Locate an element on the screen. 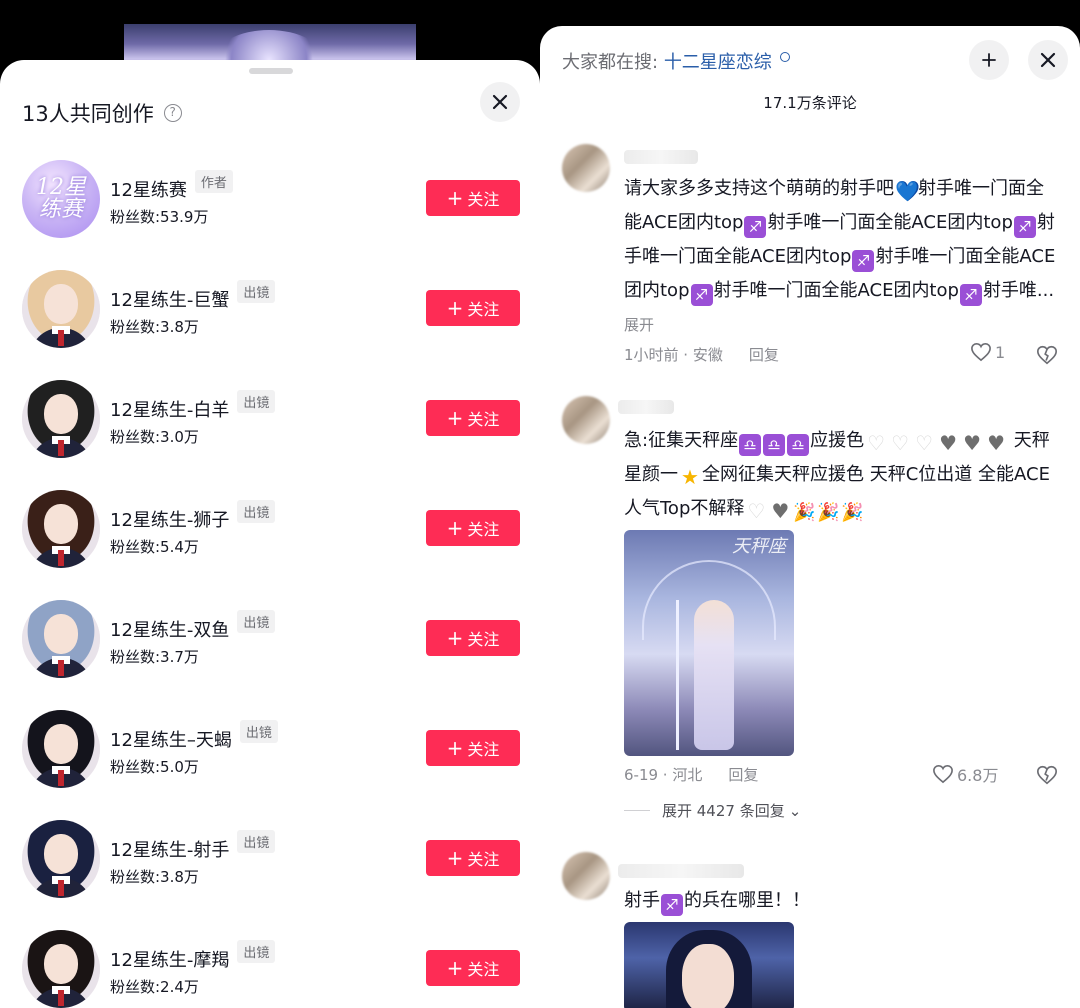 The height and width of the screenshot is (1008, 1080). expand-replies-button: 展开 4427 条回复 ⌄ is located at coordinates (712, 810).